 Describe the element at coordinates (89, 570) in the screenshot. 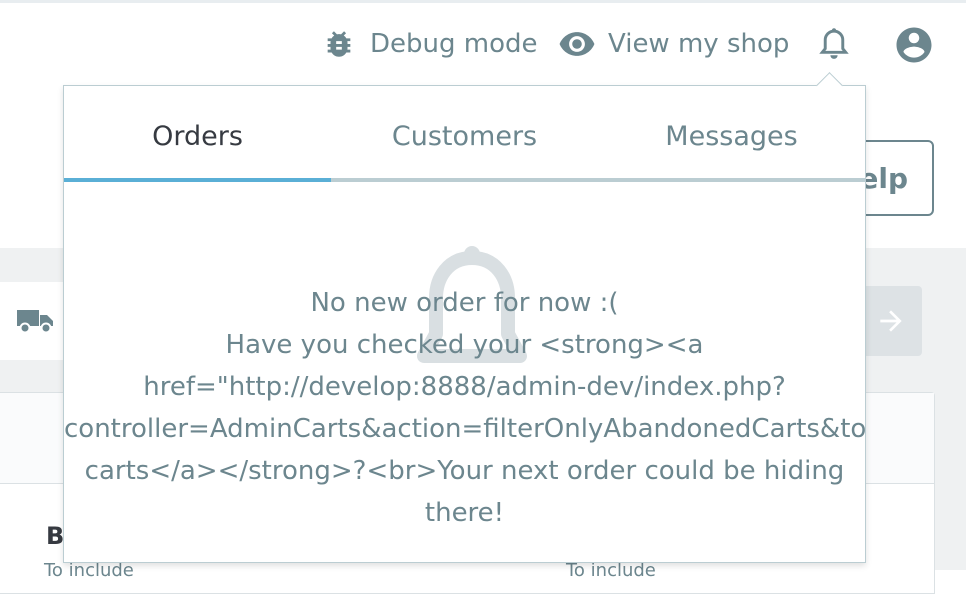

I see `card-subtitle-left: To include` at that location.